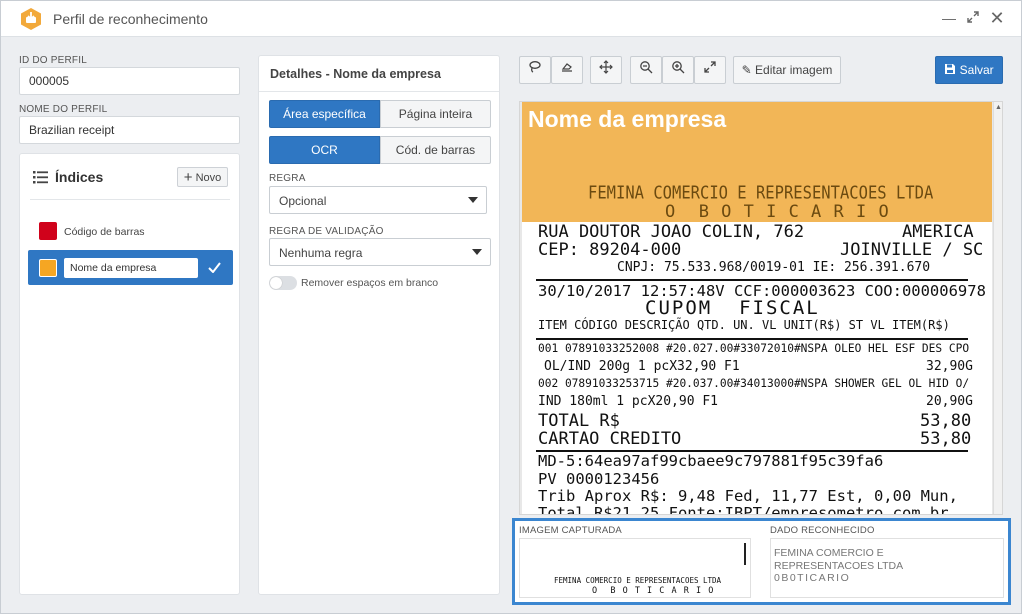  Describe the element at coordinates (777, 212) in the screenshot. I see `receipt-line: O B O T I C A R I O` at that location.